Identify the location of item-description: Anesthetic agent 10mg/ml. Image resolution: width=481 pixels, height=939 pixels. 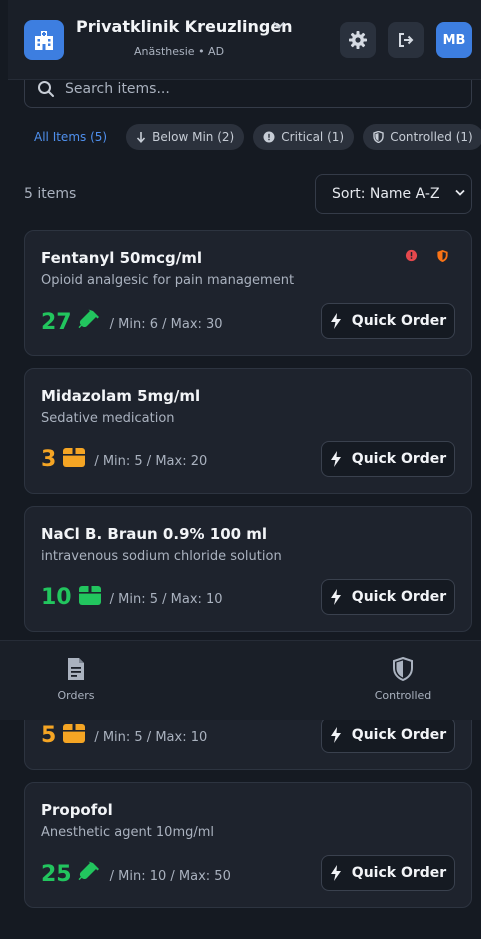
(128, 832).